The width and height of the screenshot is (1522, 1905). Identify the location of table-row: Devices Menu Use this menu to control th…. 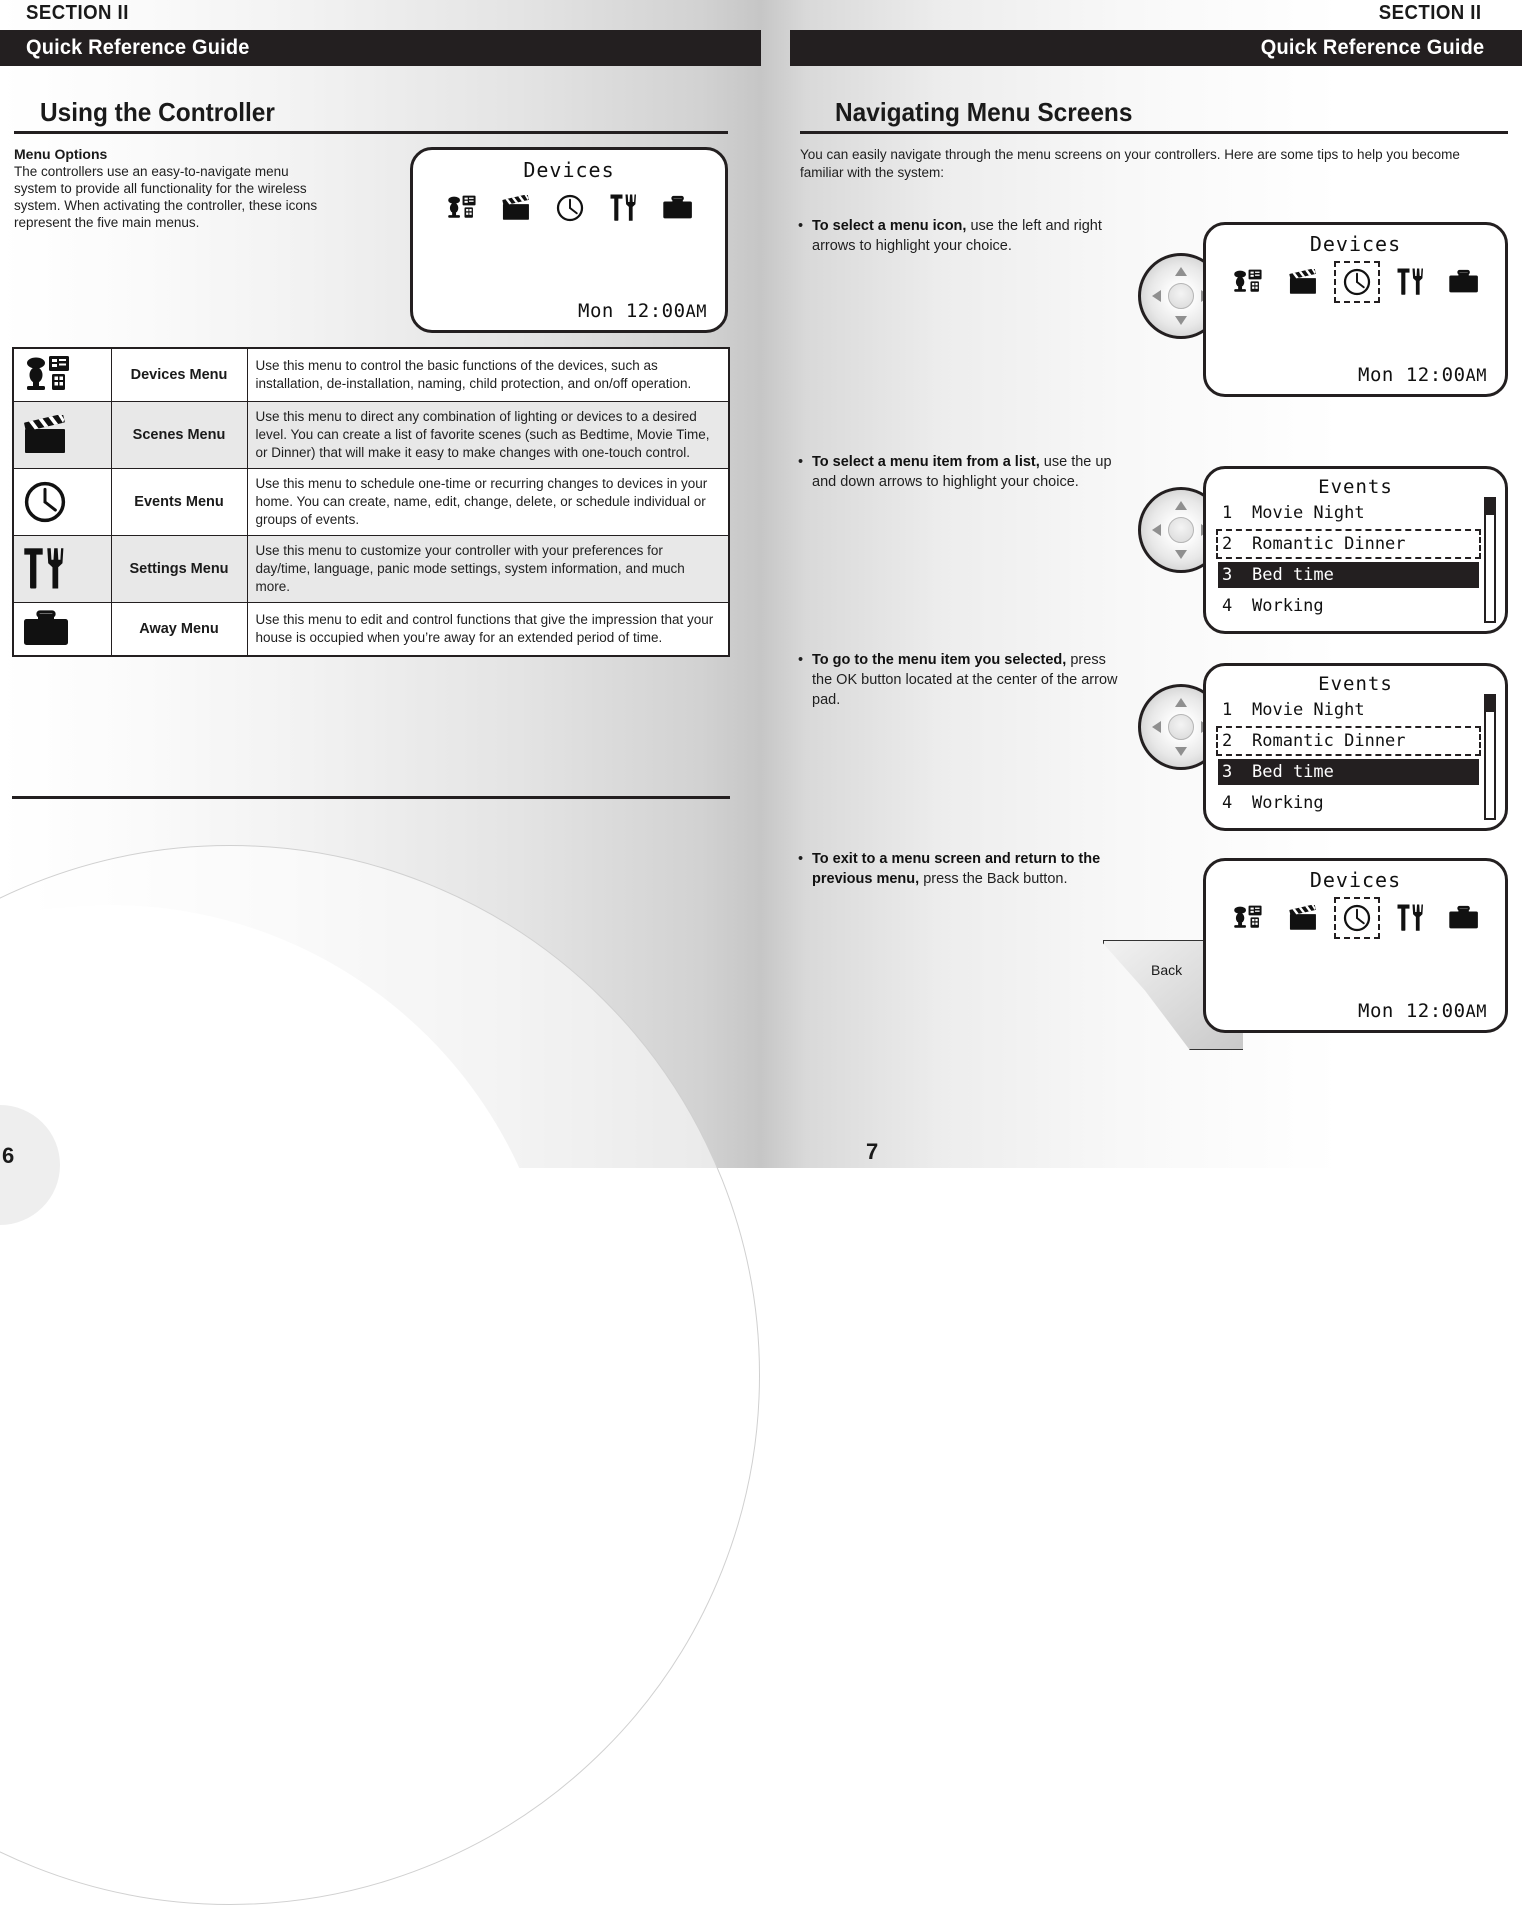
(371, 374).